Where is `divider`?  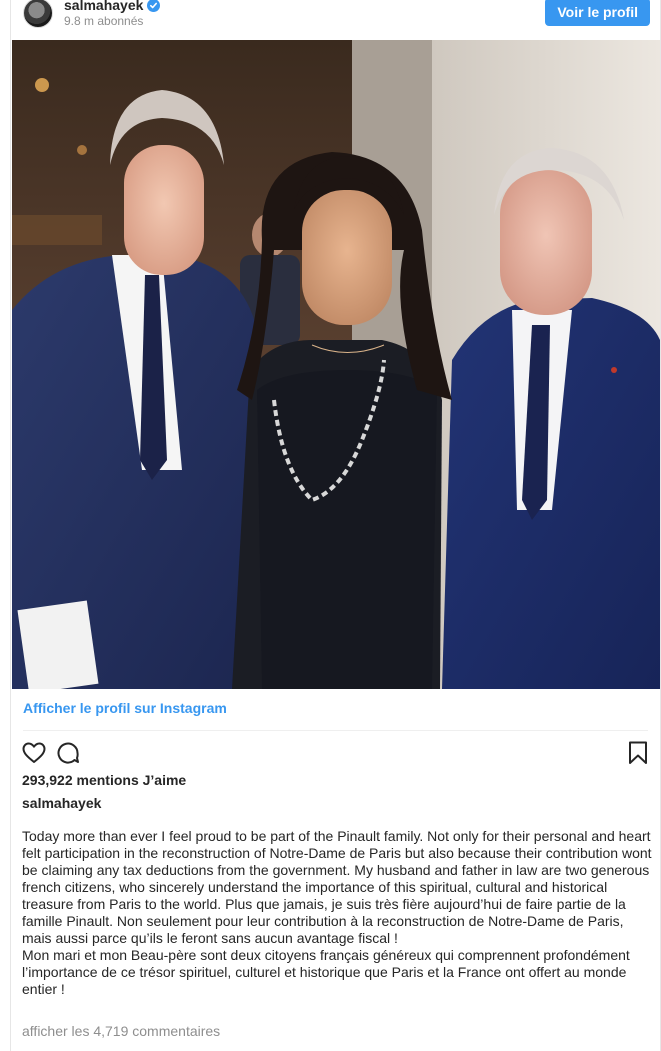 divider is located at coordinates (335, 730).